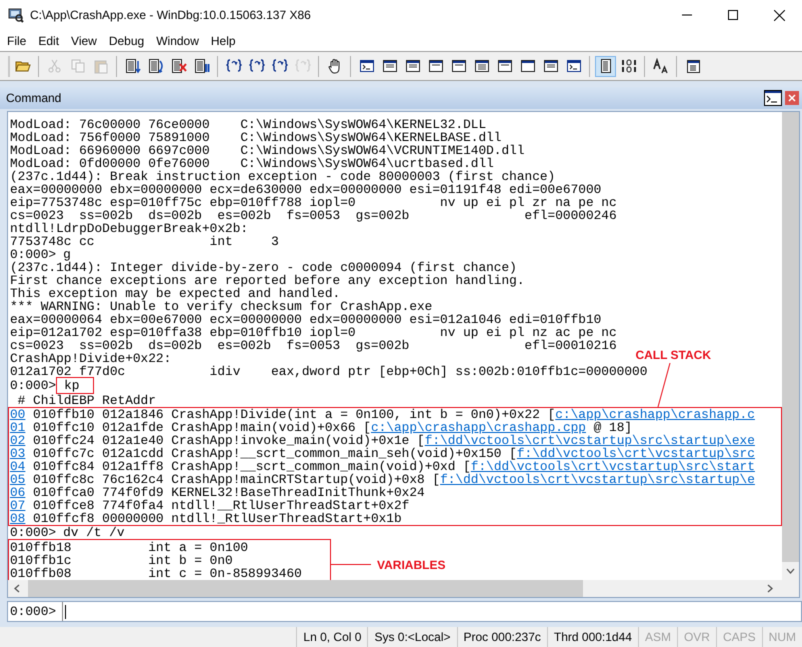  Describe the element at coordinates (605, 66) in the screenshot. I see `toolbar-button` at that location.